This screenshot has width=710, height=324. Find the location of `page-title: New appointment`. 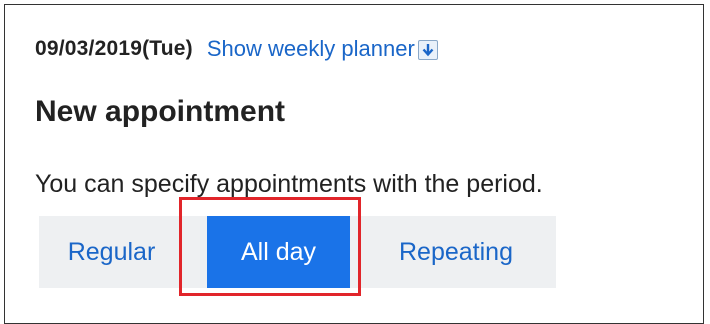

page-title: New appointment is located at coordinates (160, 111).